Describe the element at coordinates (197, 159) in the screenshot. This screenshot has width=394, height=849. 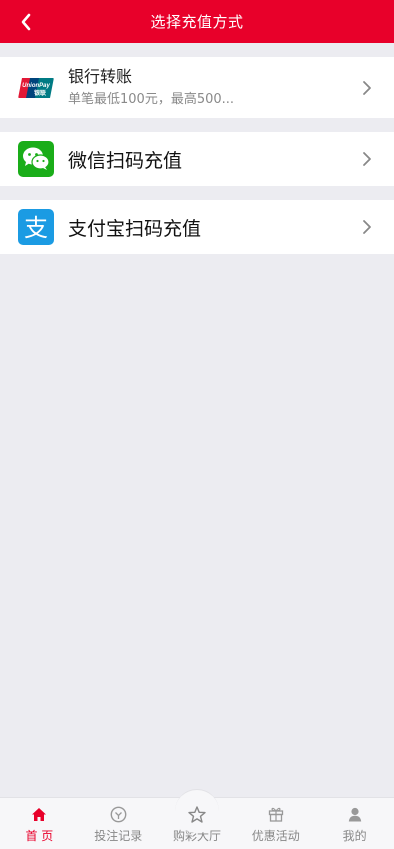
I see `method-wechat: 微信扫码充值` at that location.